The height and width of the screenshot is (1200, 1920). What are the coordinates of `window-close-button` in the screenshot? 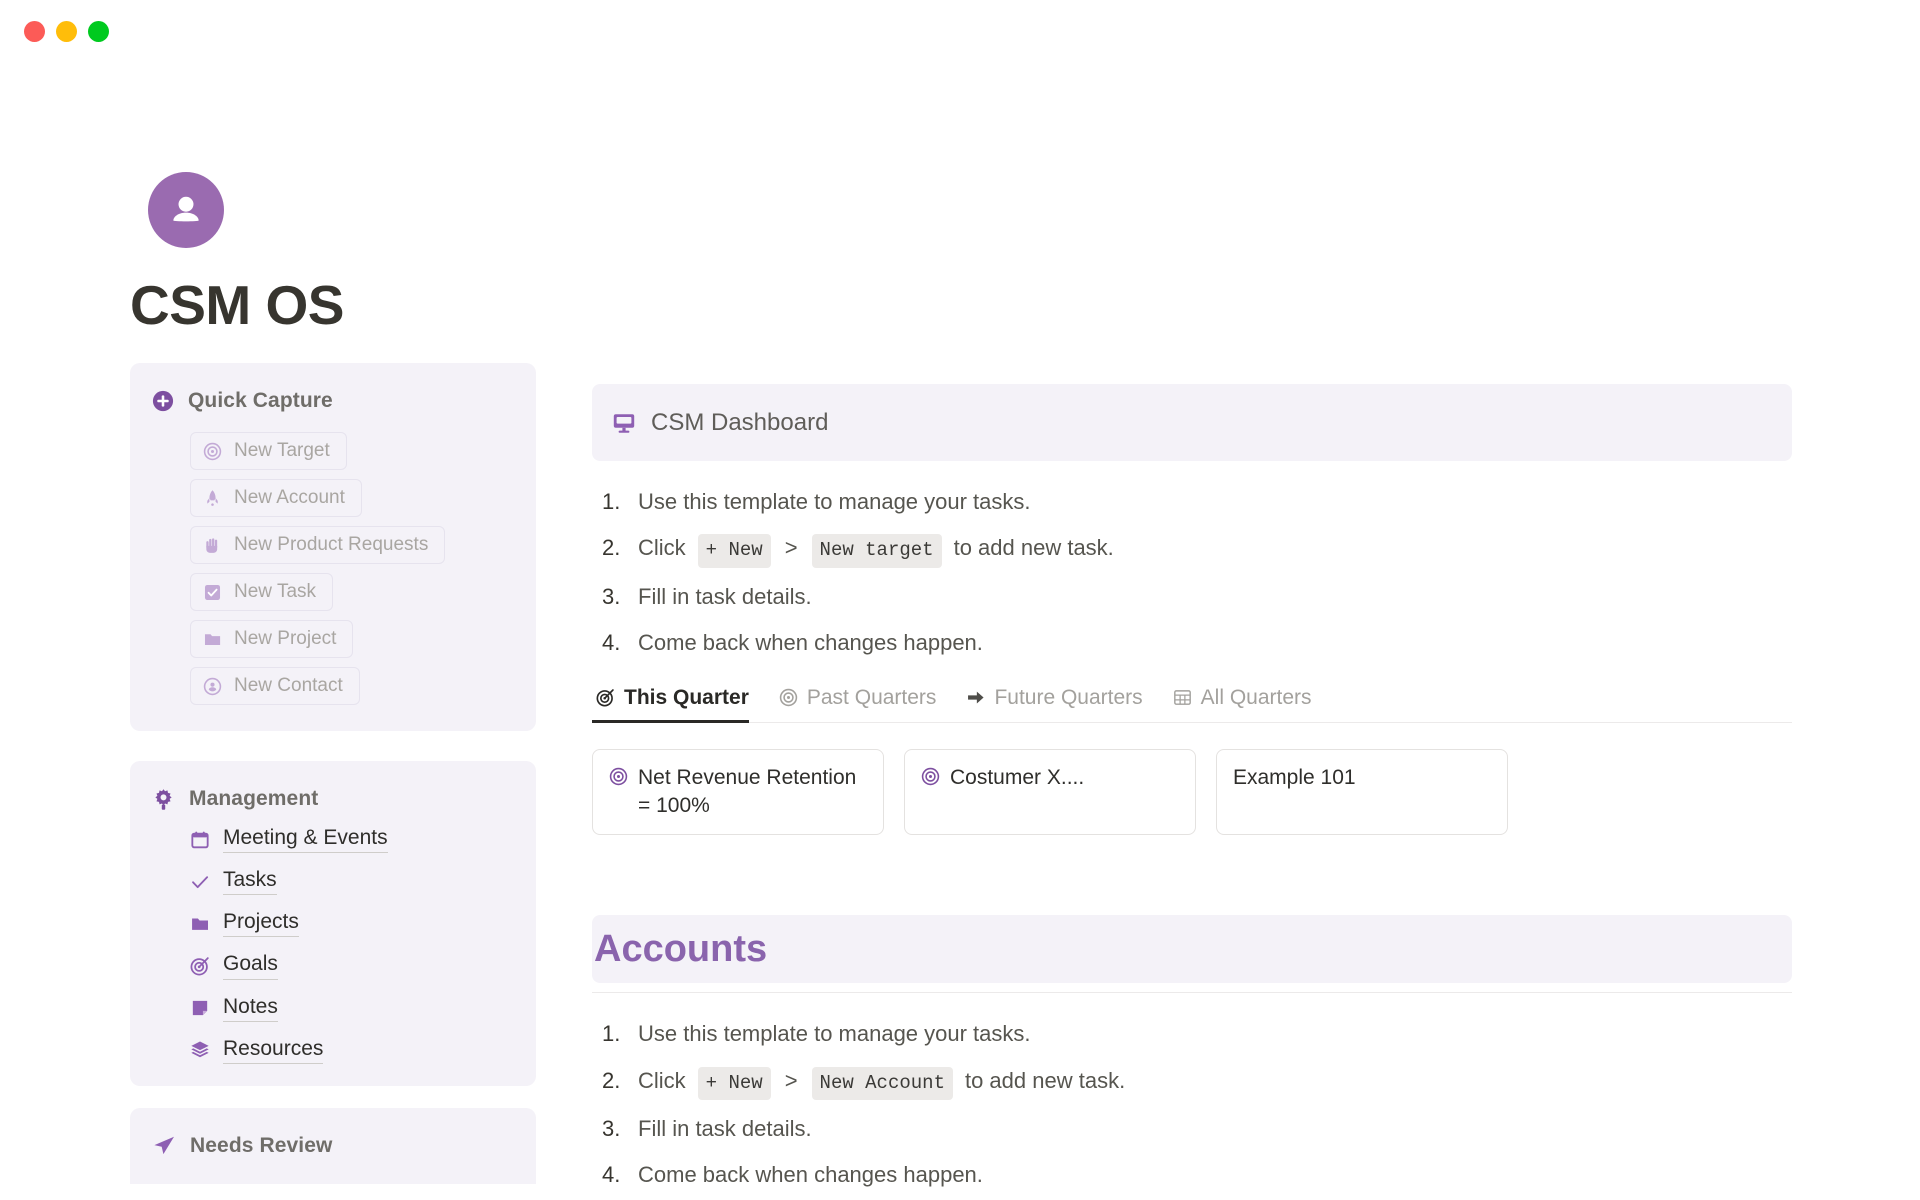 It's located at (34, 31).